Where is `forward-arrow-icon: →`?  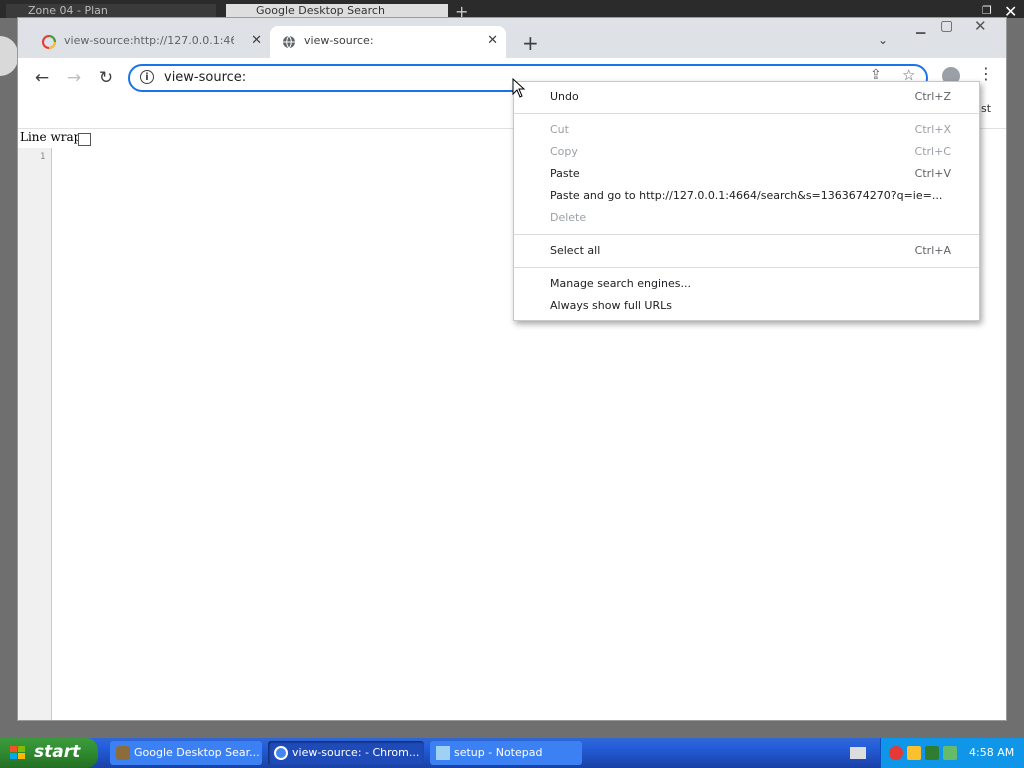 forward-arrow-icon: → is located at coordinates (74, 78).